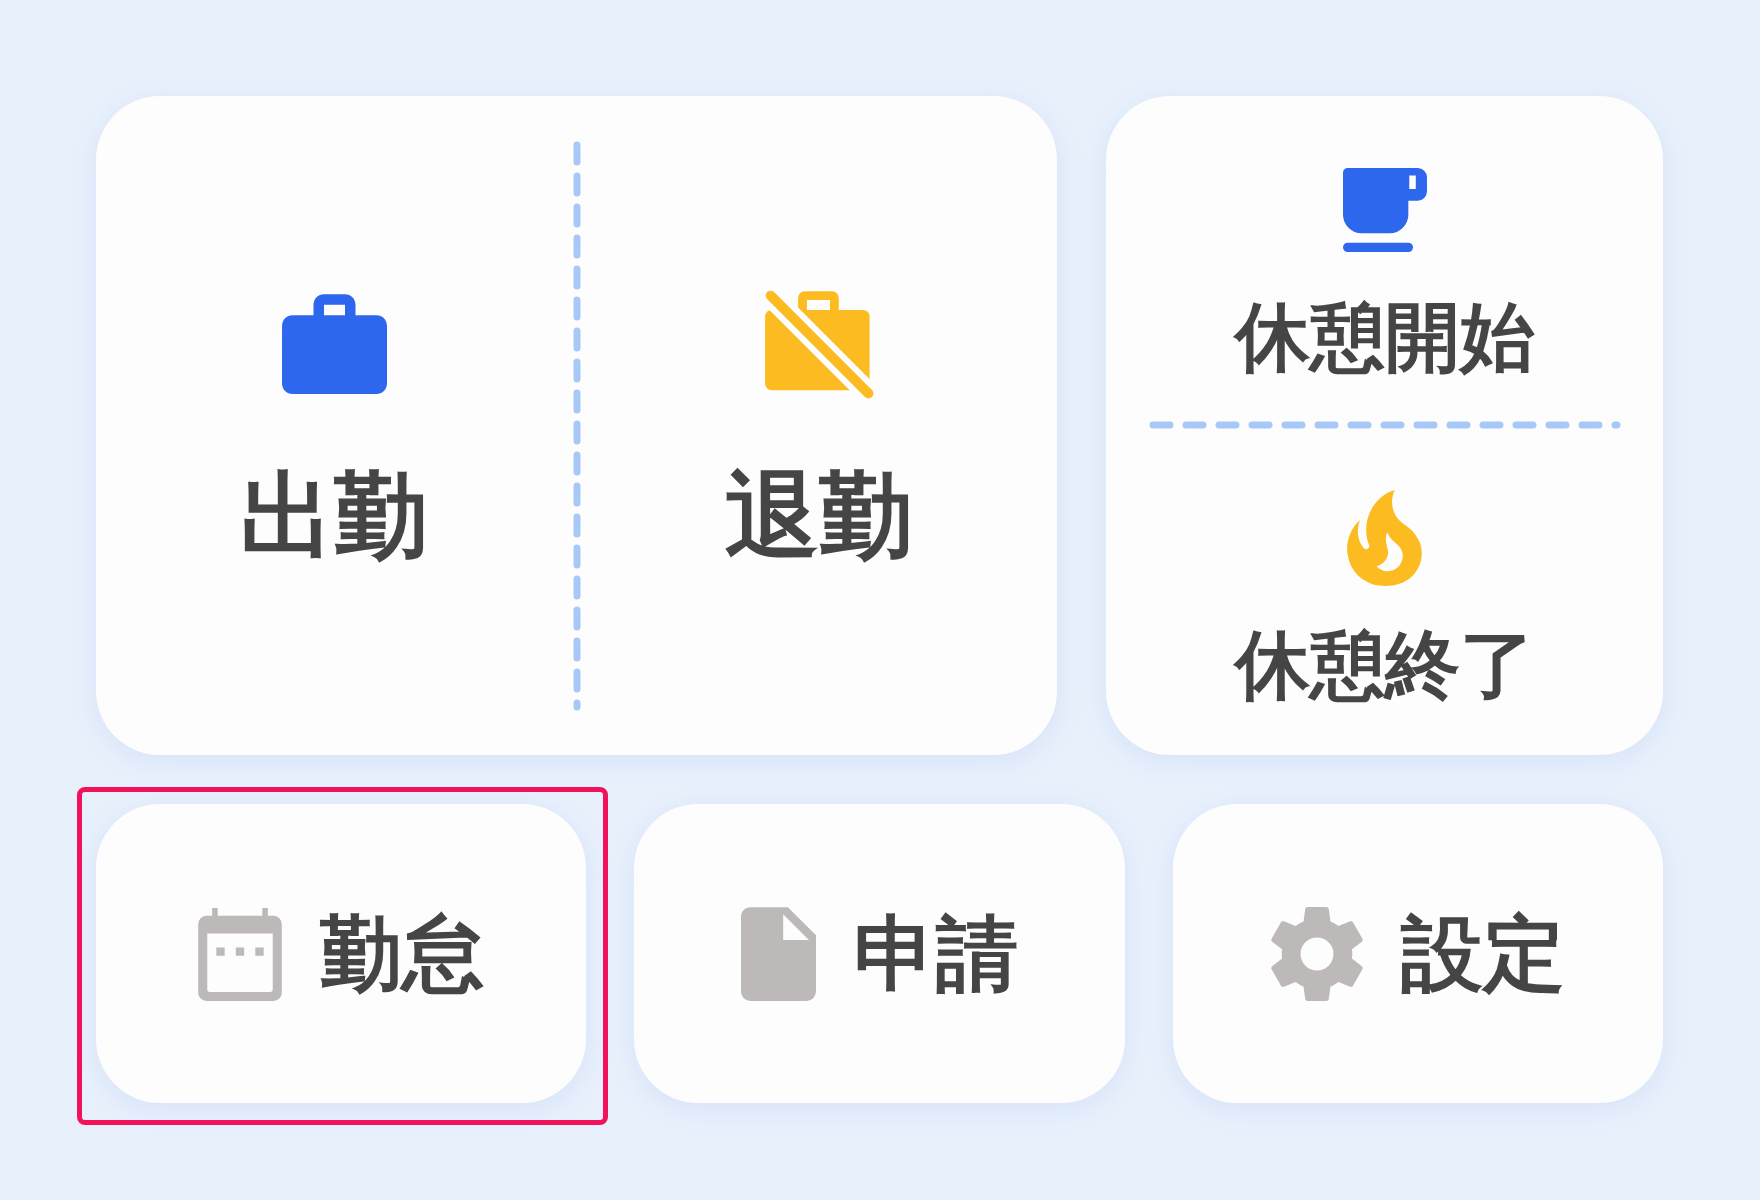 Image resolution: width=1760 pixels, height=1200 pixels. Describe the element at coordinates (818, 343) in the screenshot. I see `crossed-briefcase-icon` at that location.